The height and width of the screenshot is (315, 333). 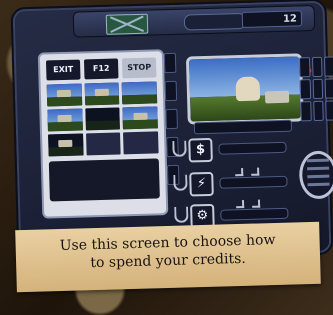 I want to click on building-preview, so click(x=248, y=89).